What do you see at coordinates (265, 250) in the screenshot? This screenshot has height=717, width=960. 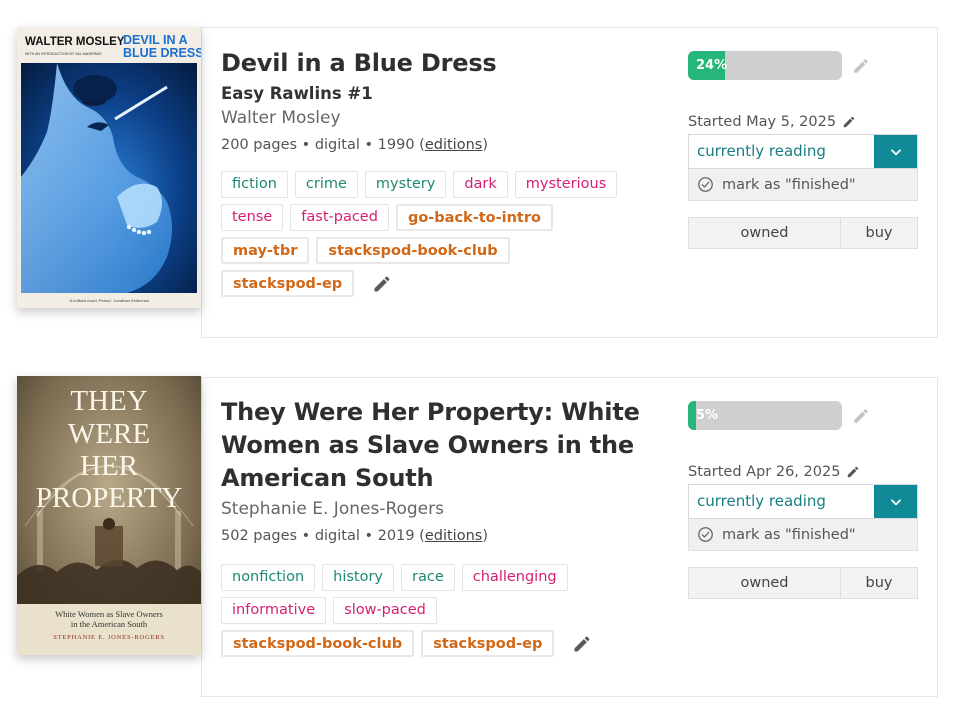 I see `tag-chip: may-tbr` at bounding box center [265, 250].